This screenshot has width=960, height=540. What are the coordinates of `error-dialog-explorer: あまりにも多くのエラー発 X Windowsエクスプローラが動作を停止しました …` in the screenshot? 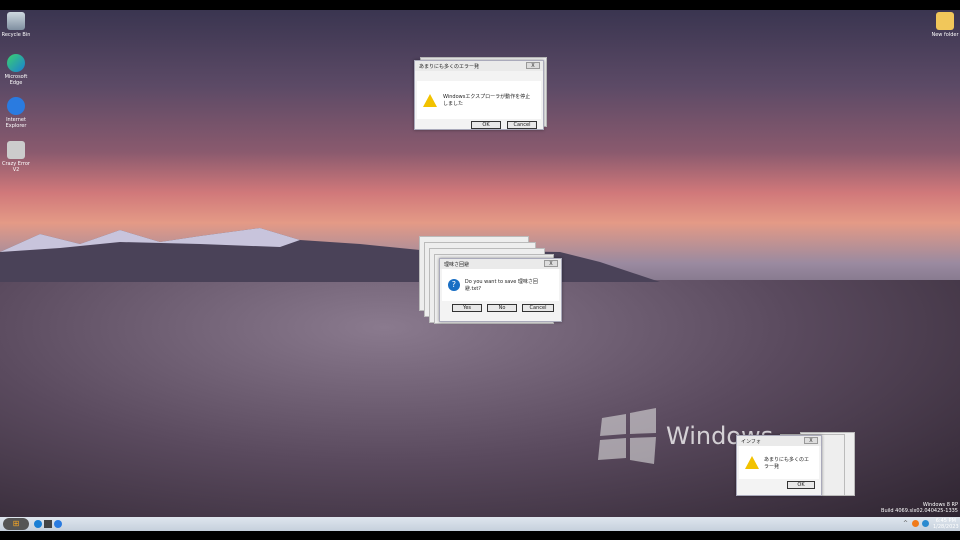 It's located at (479, 95).